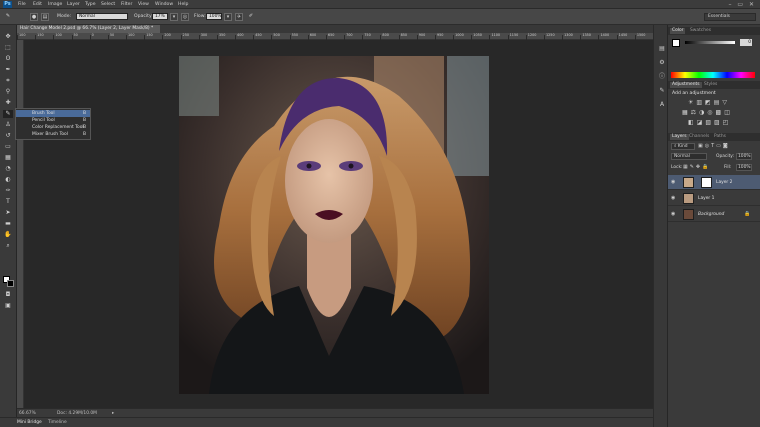 The width and height of the screenshot is (760, 427). Describe the element at coordinates (710, 42) in the screenshot. I see `color-slider` at that location.